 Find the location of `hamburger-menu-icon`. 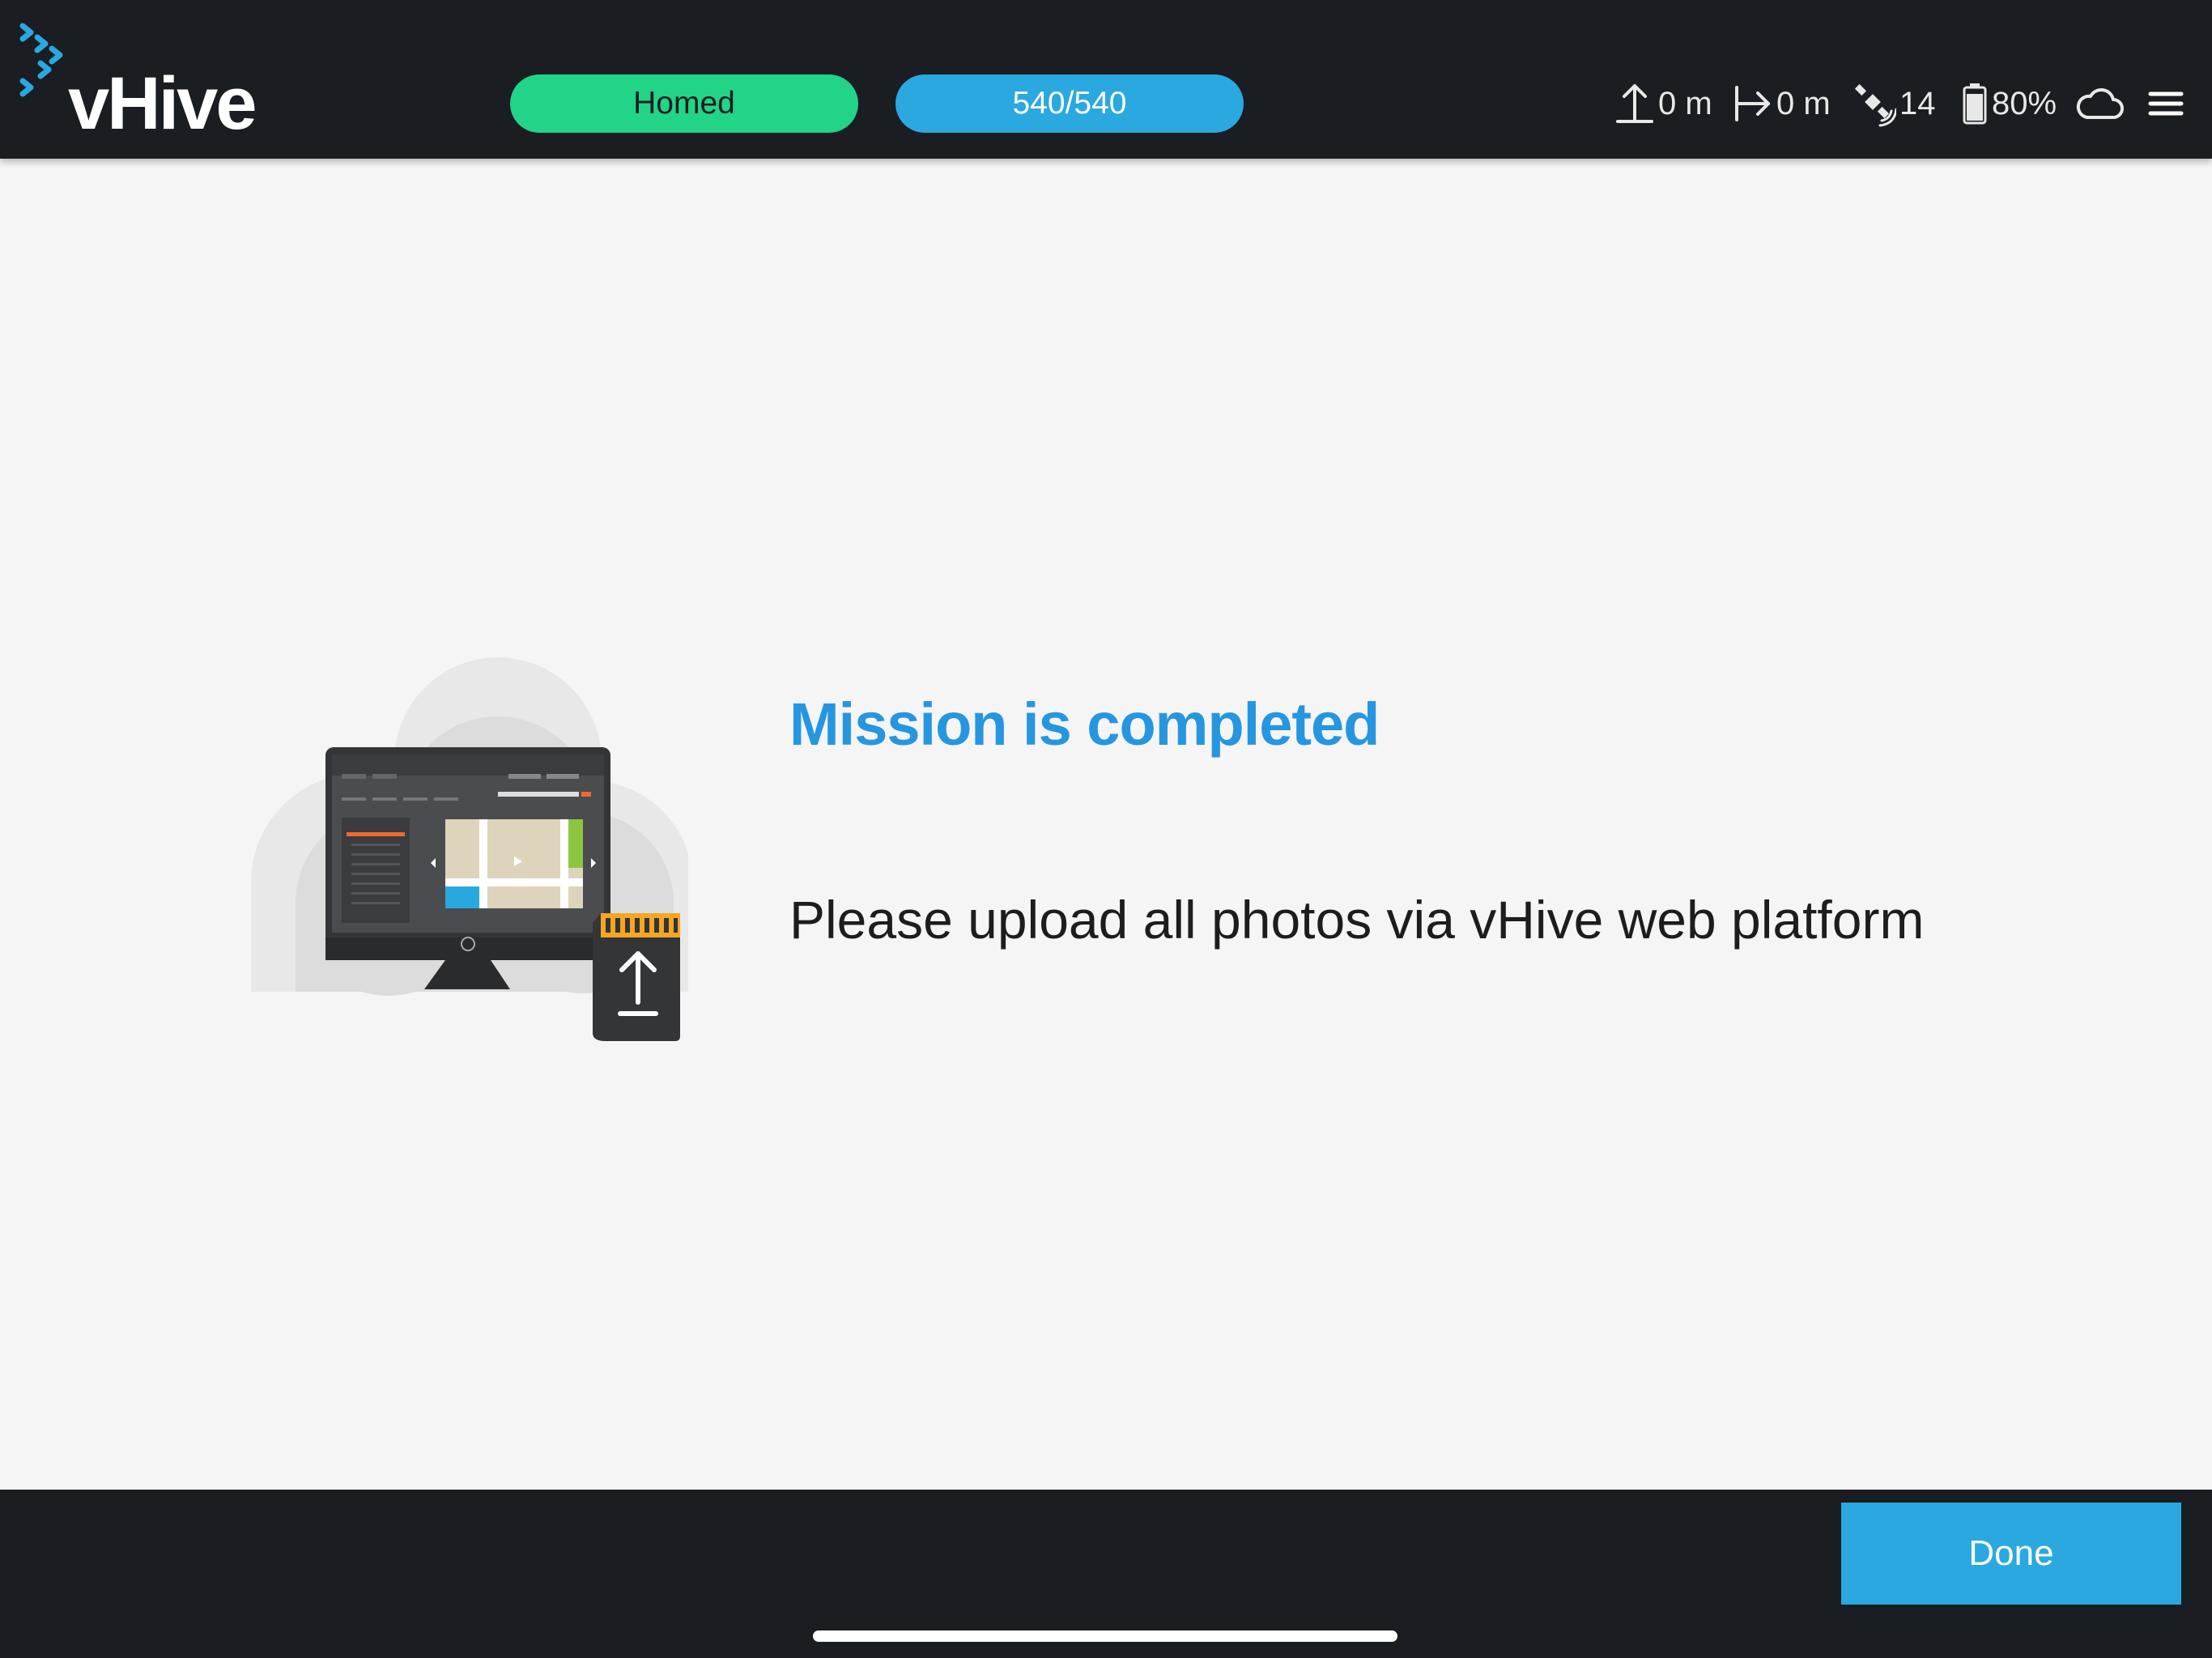

hamburger-menu-icon is located at coordinates (2166, 103).